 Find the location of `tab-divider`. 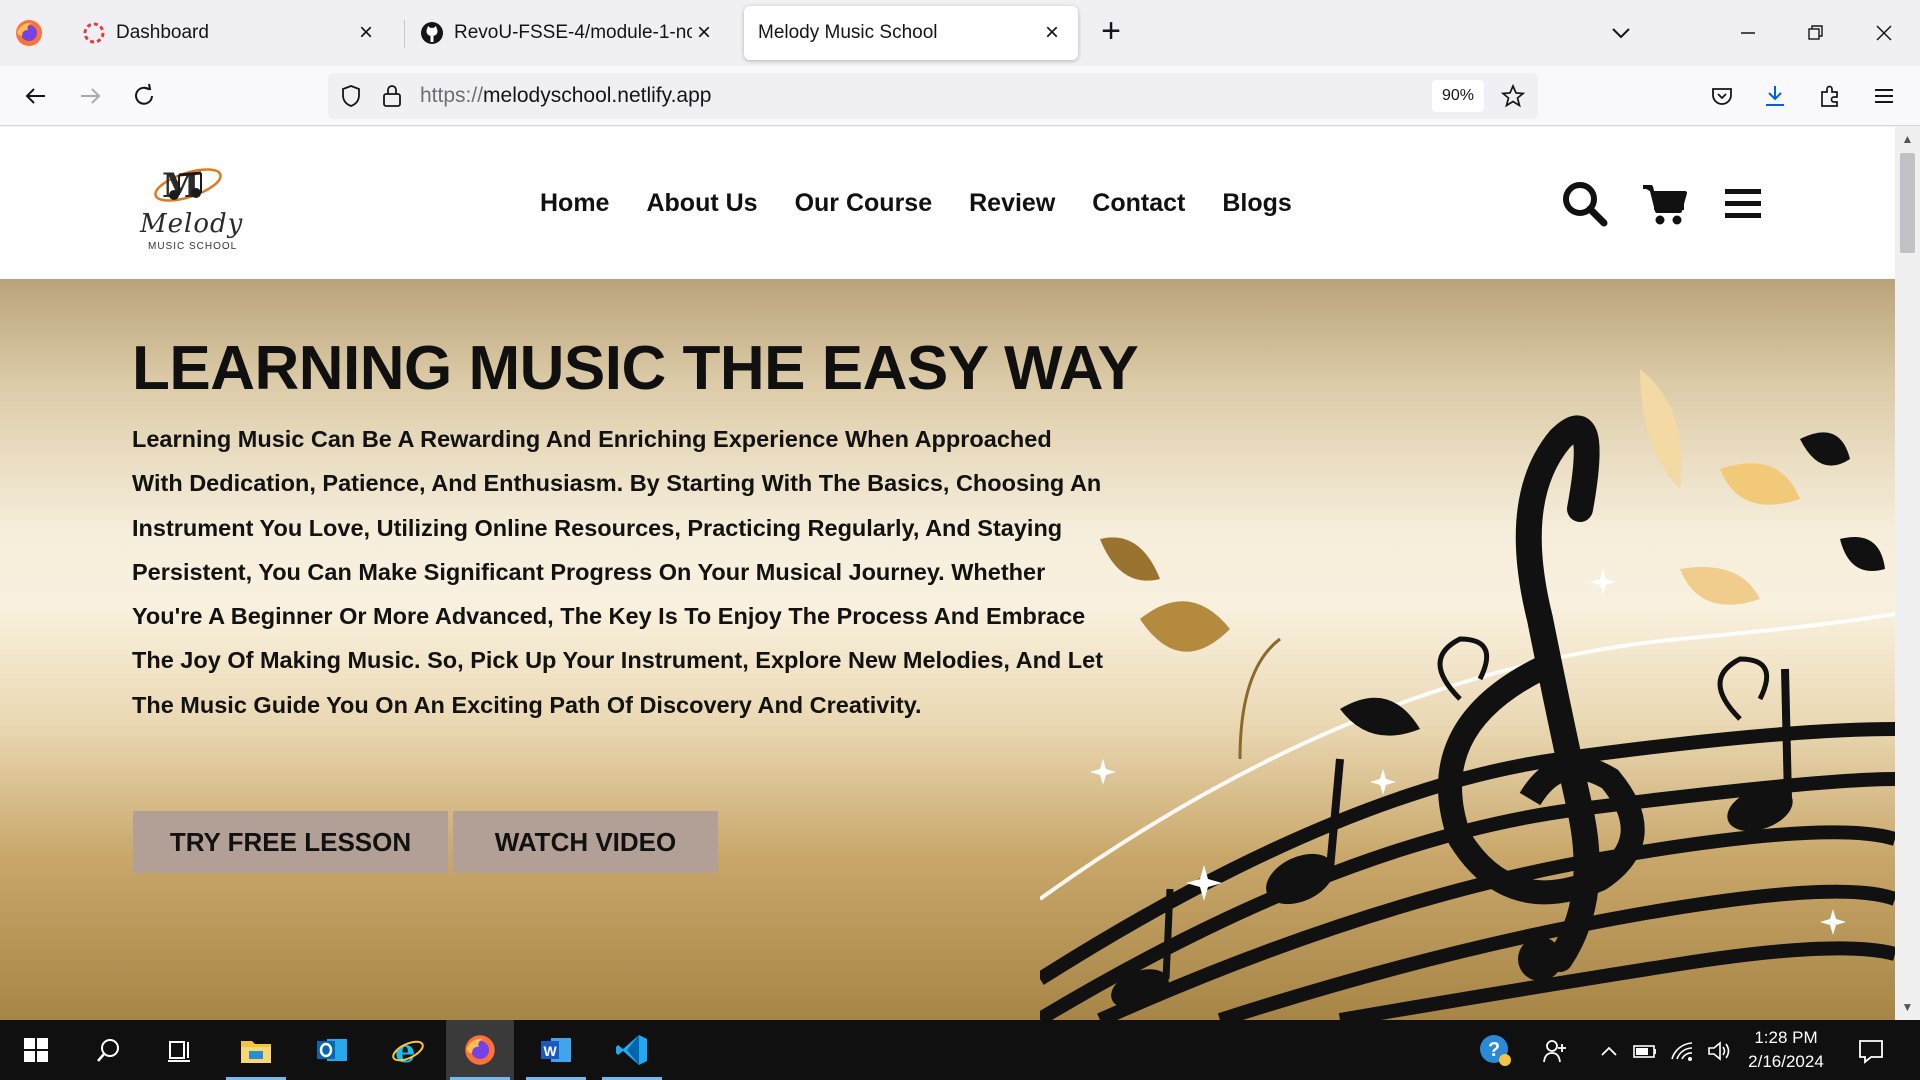

tab-divider is located at coordinates (404, 34).